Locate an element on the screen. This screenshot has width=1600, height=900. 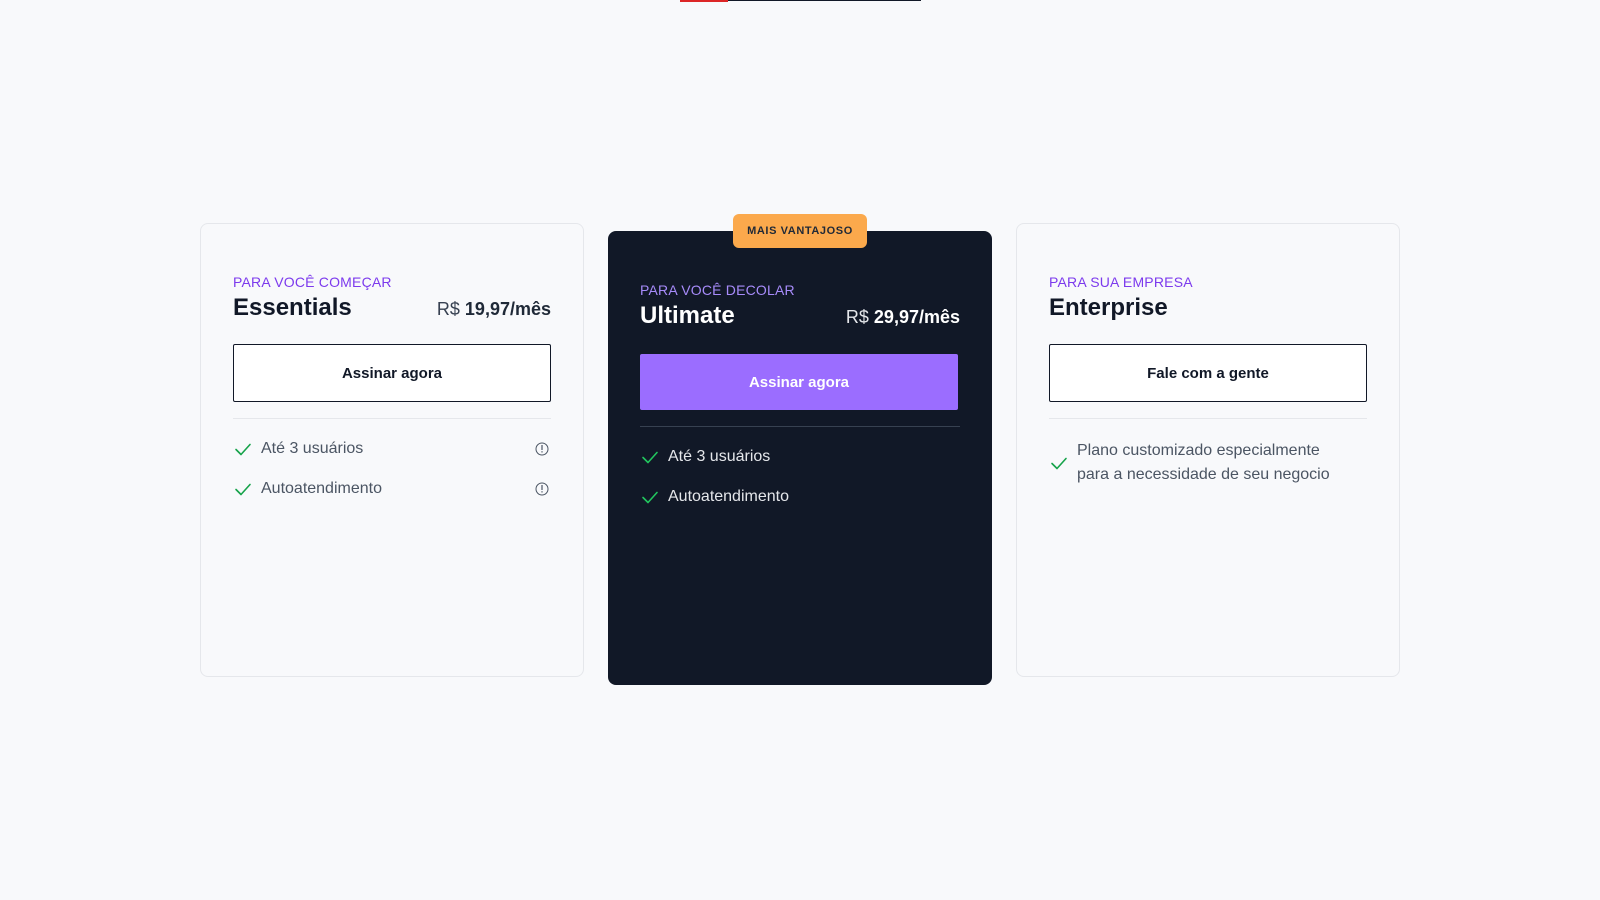
plan-eyebrow: PARA VOCÊ COMEÇAR is located at coordinates (312, 282).